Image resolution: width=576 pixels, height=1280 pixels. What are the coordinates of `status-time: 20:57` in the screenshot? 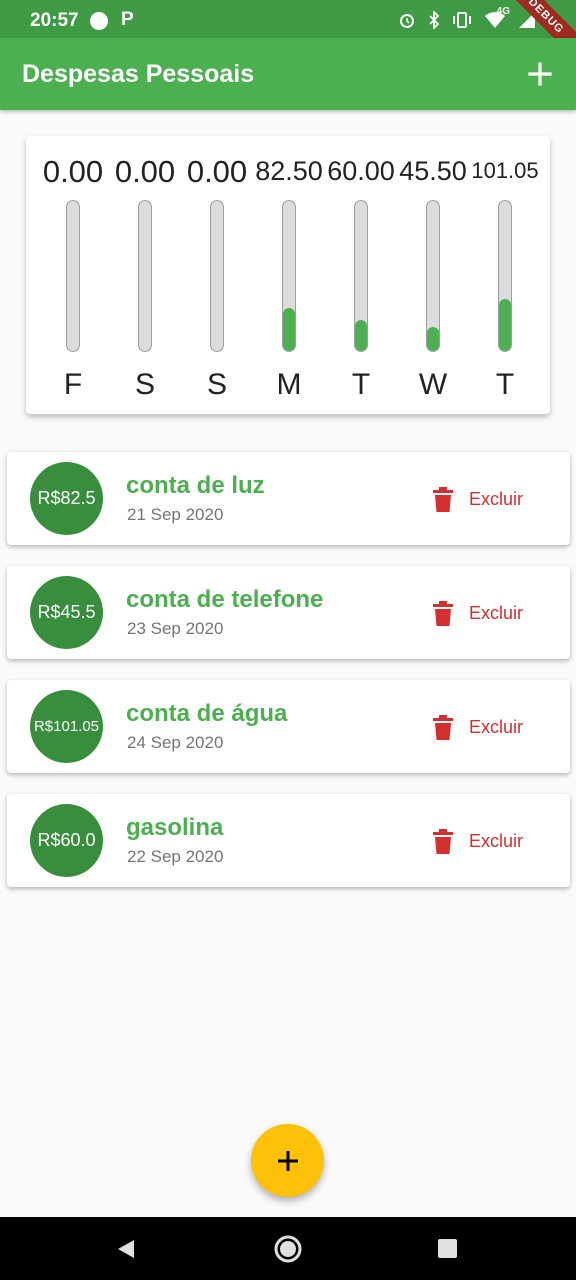 It's located at (54, 20).